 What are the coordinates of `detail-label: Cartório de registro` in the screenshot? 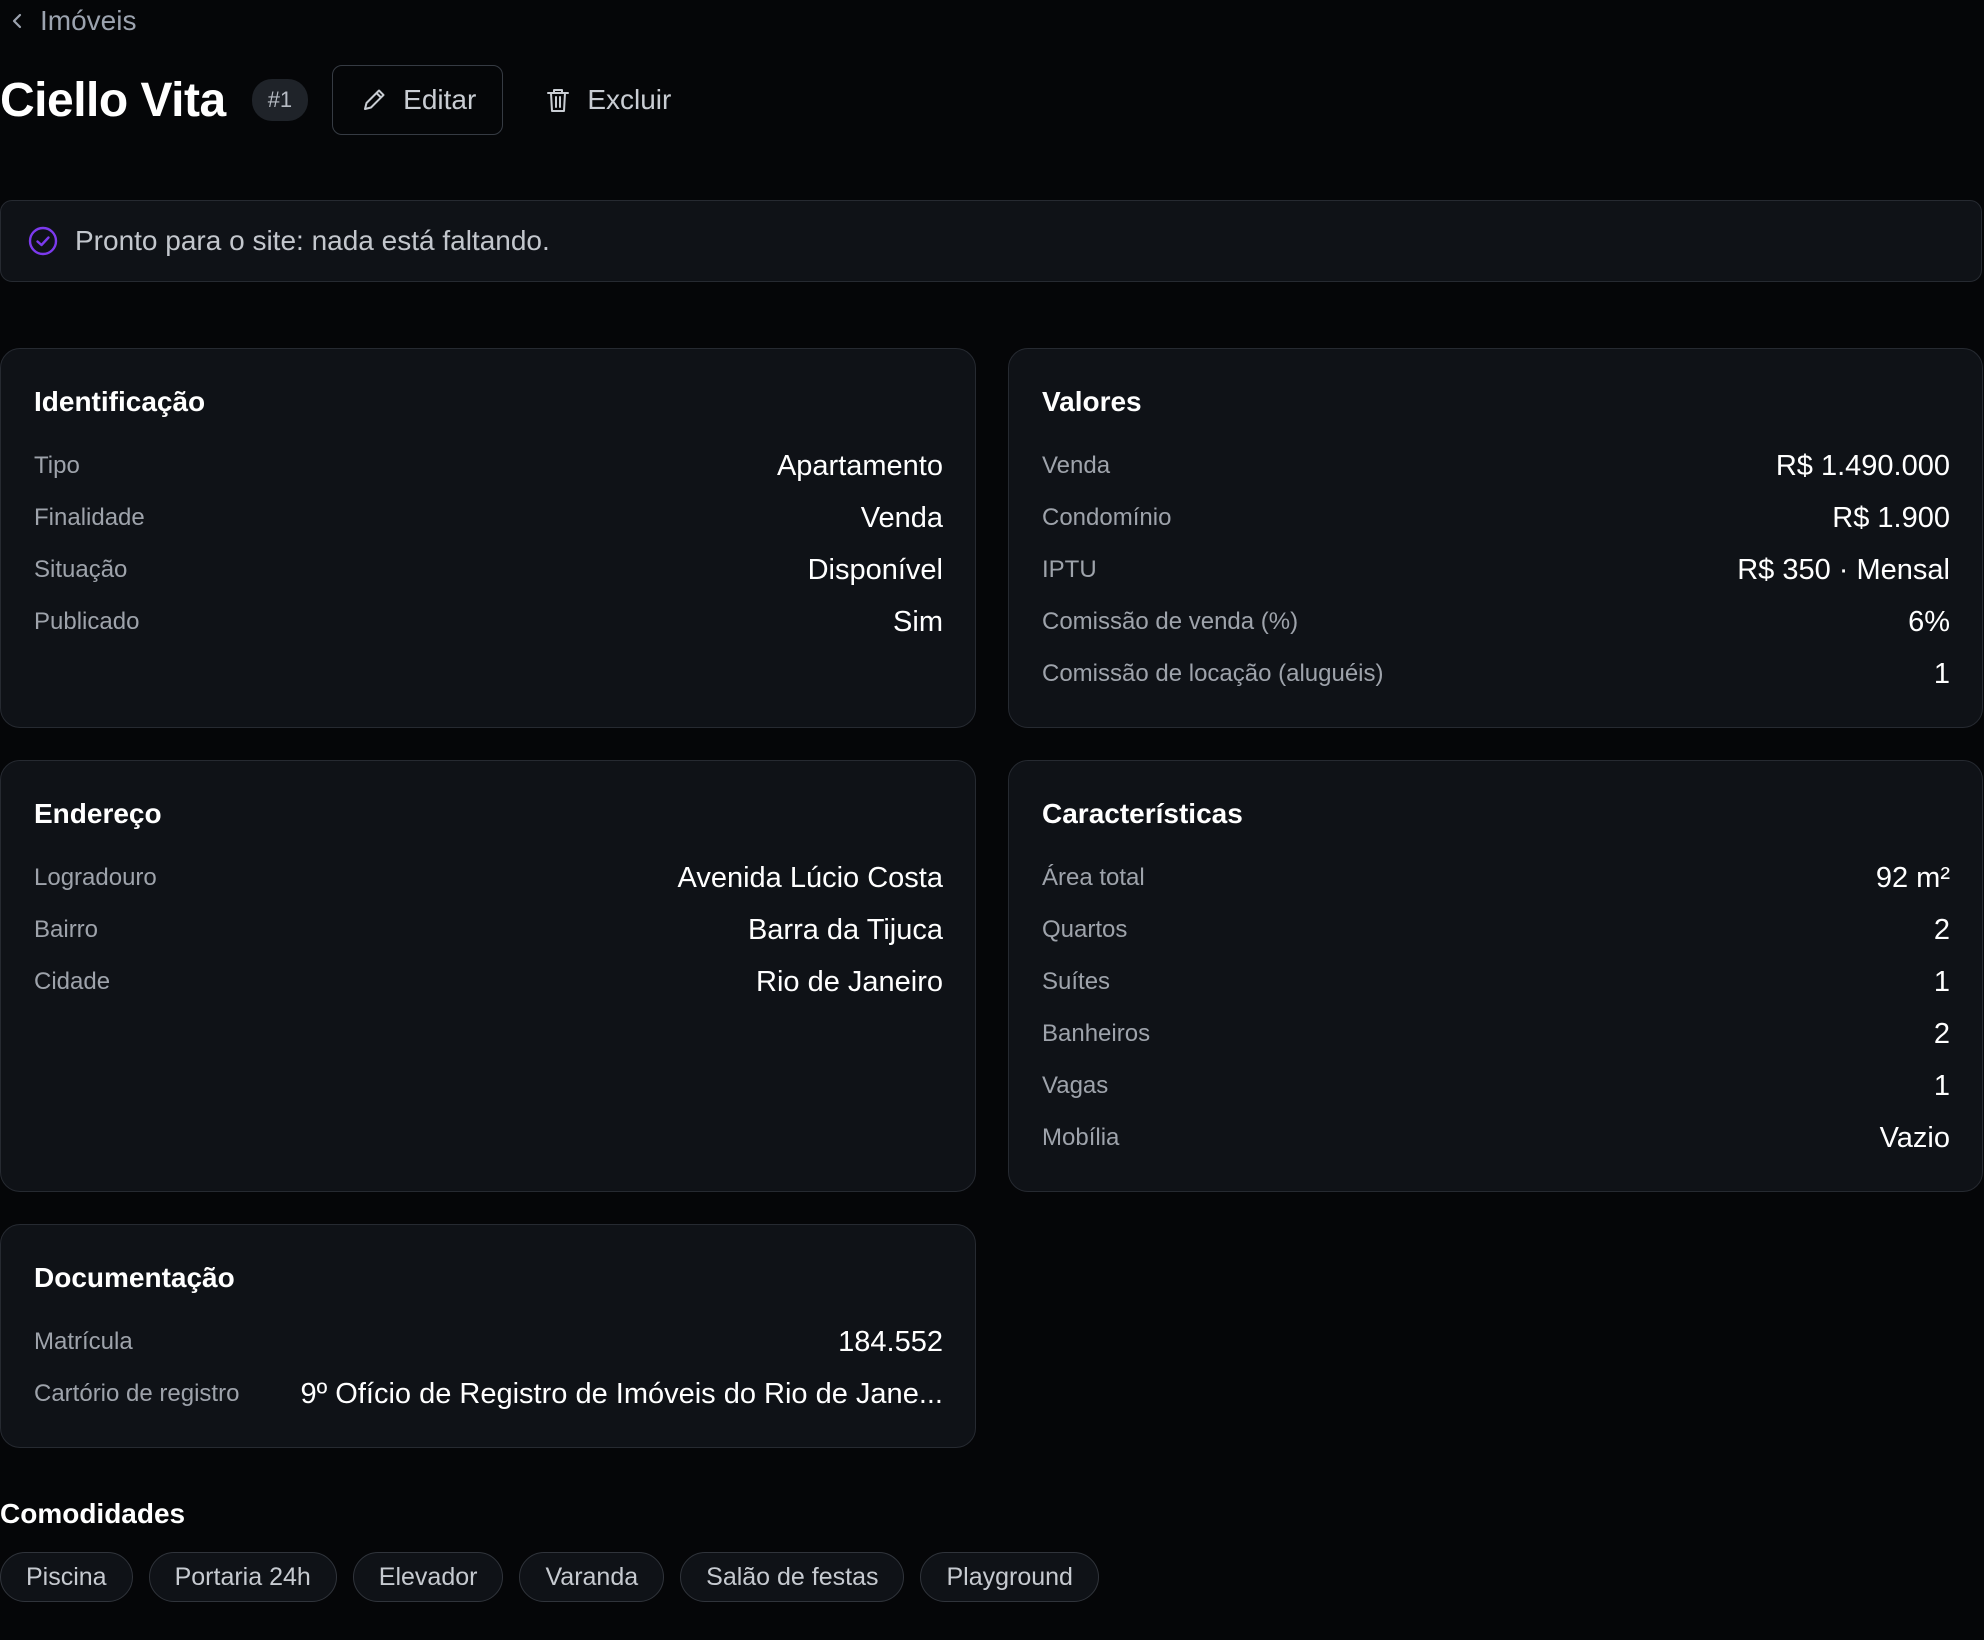 It's located at (137, 1393).